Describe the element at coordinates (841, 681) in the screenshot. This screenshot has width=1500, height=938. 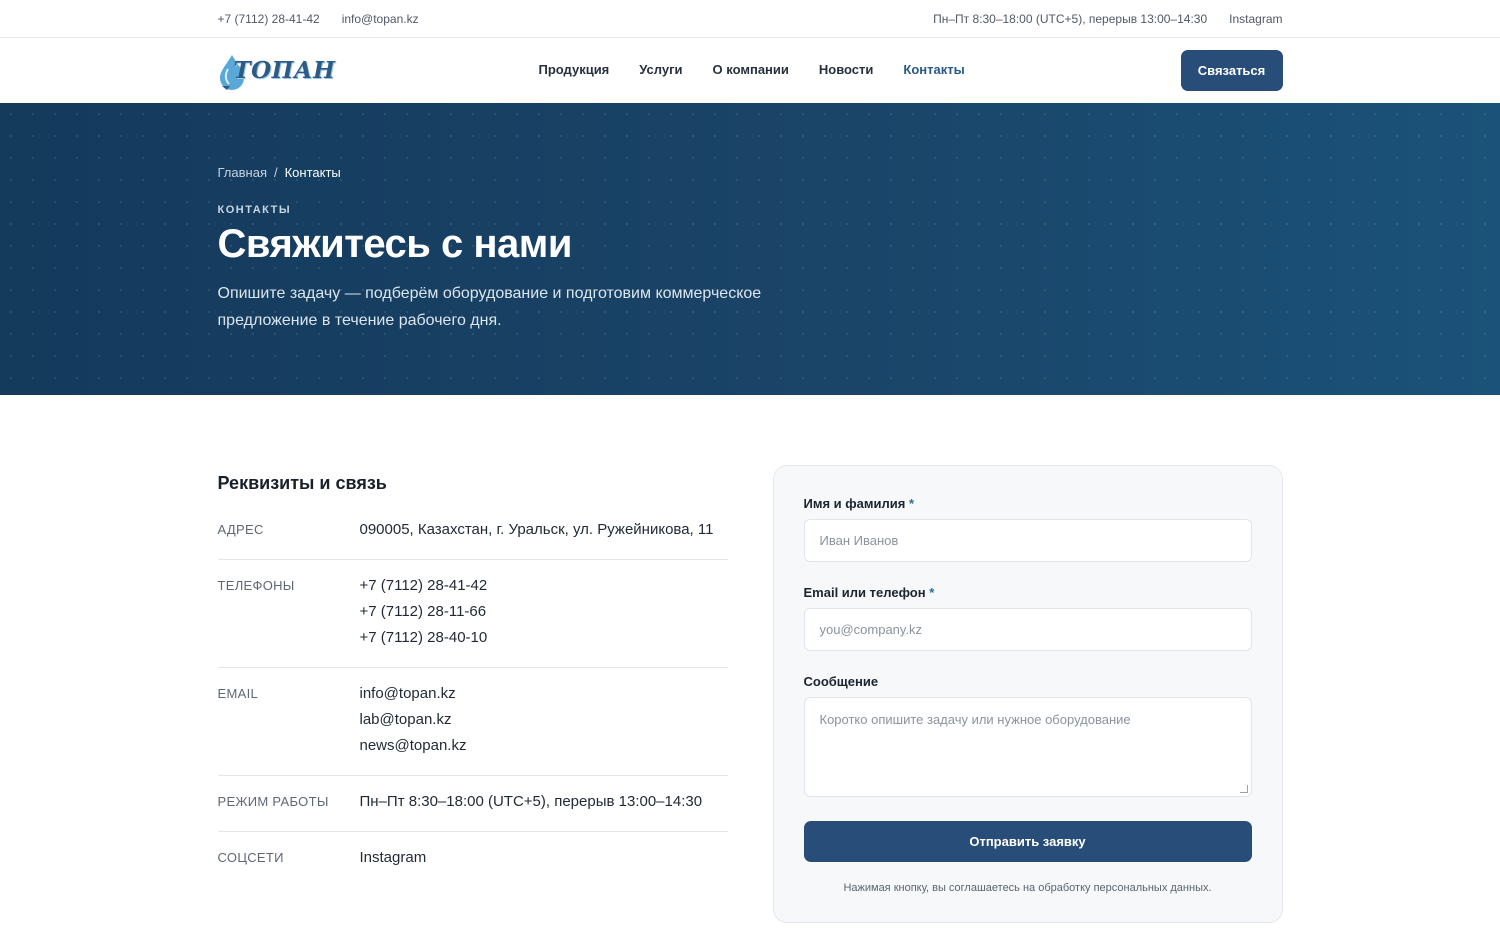
I see `message-field-label: Сообщение` at that location.